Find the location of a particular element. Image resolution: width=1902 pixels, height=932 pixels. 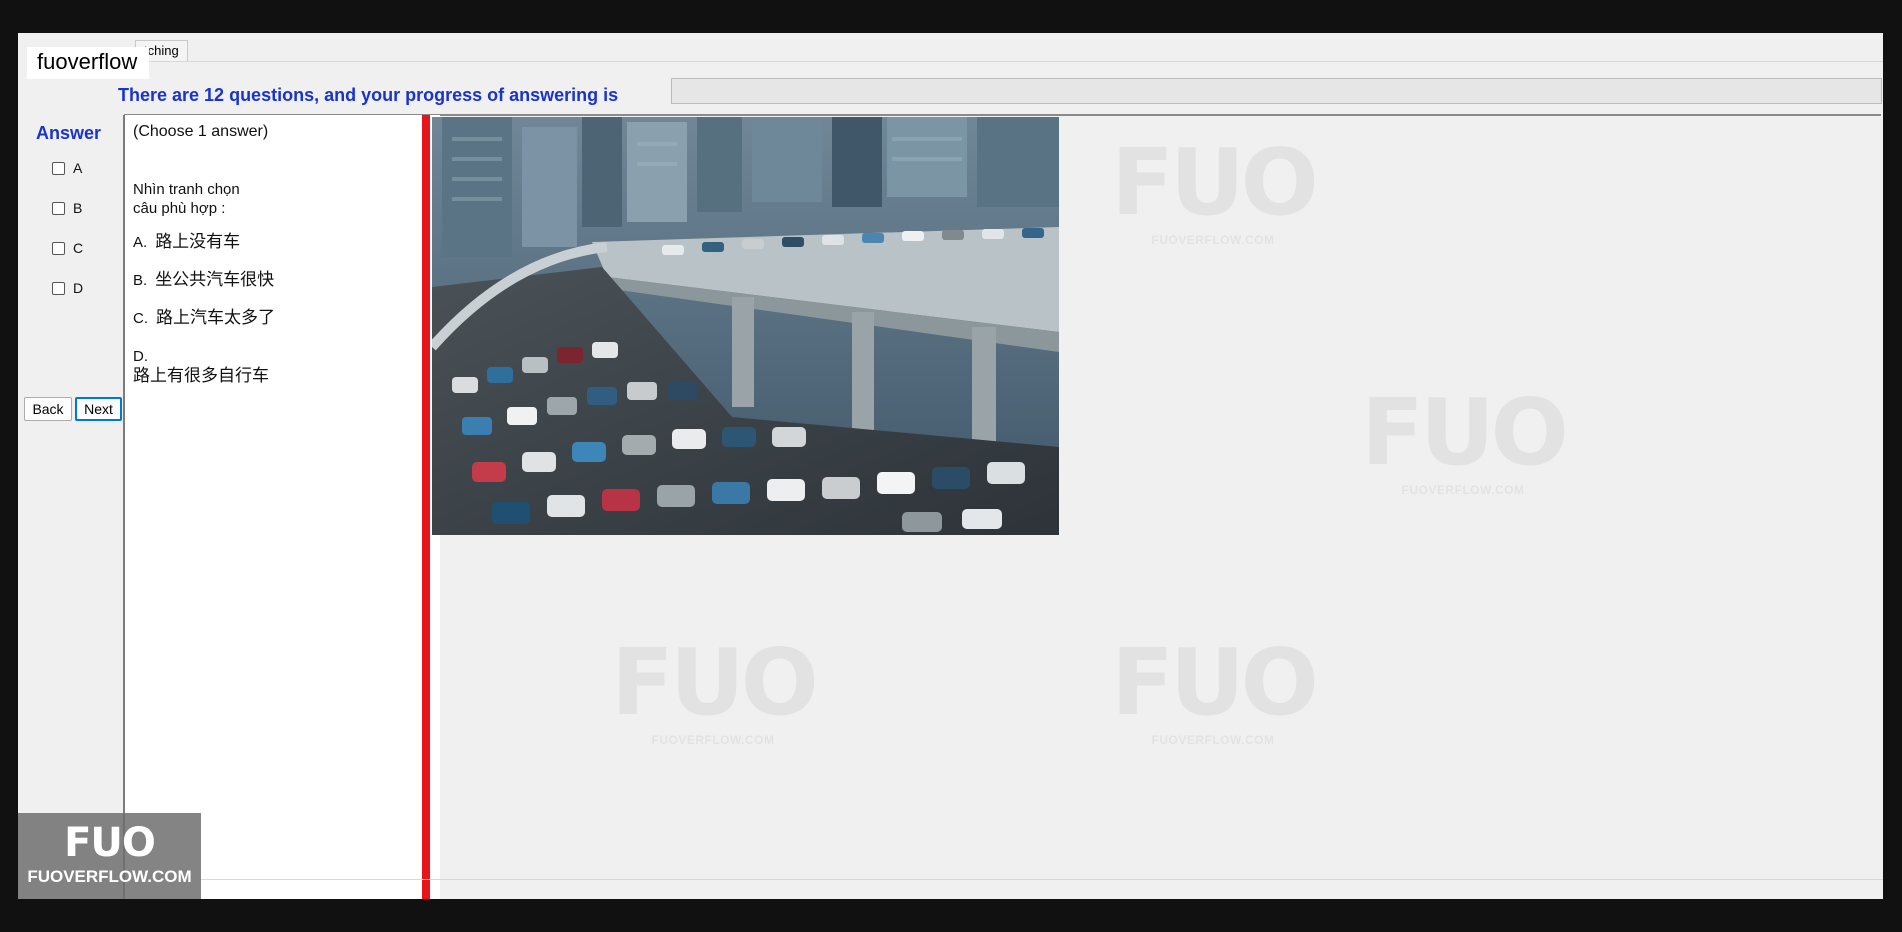

tab-divider is located at coordinates (1000, 61).